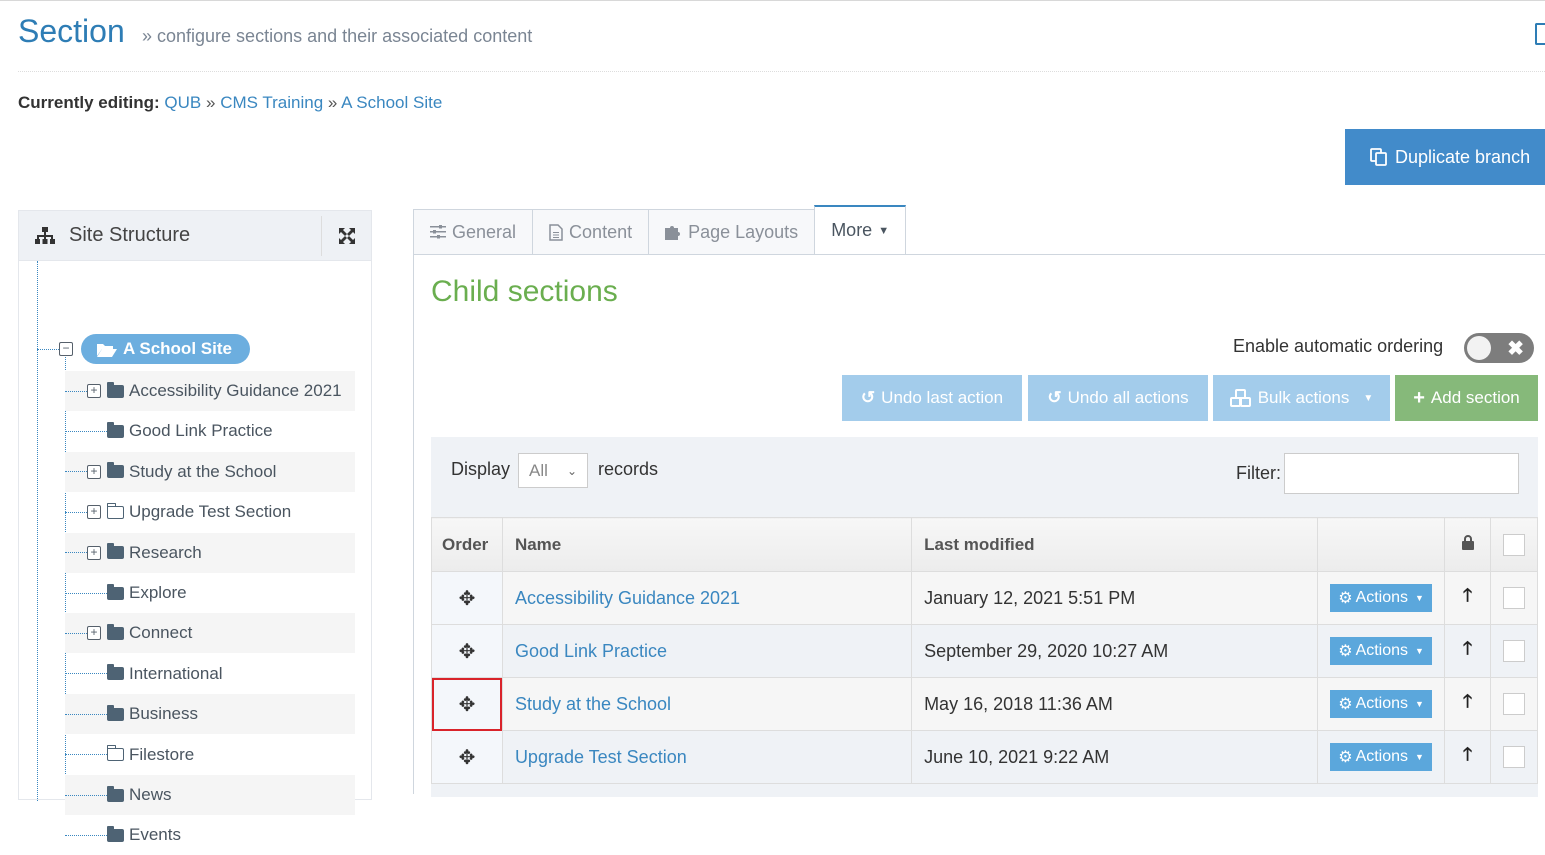 The height and width of the screenshot is (855, 1545). I want to click on auto-ordering-toggle: ✖, so click(1499, 348).